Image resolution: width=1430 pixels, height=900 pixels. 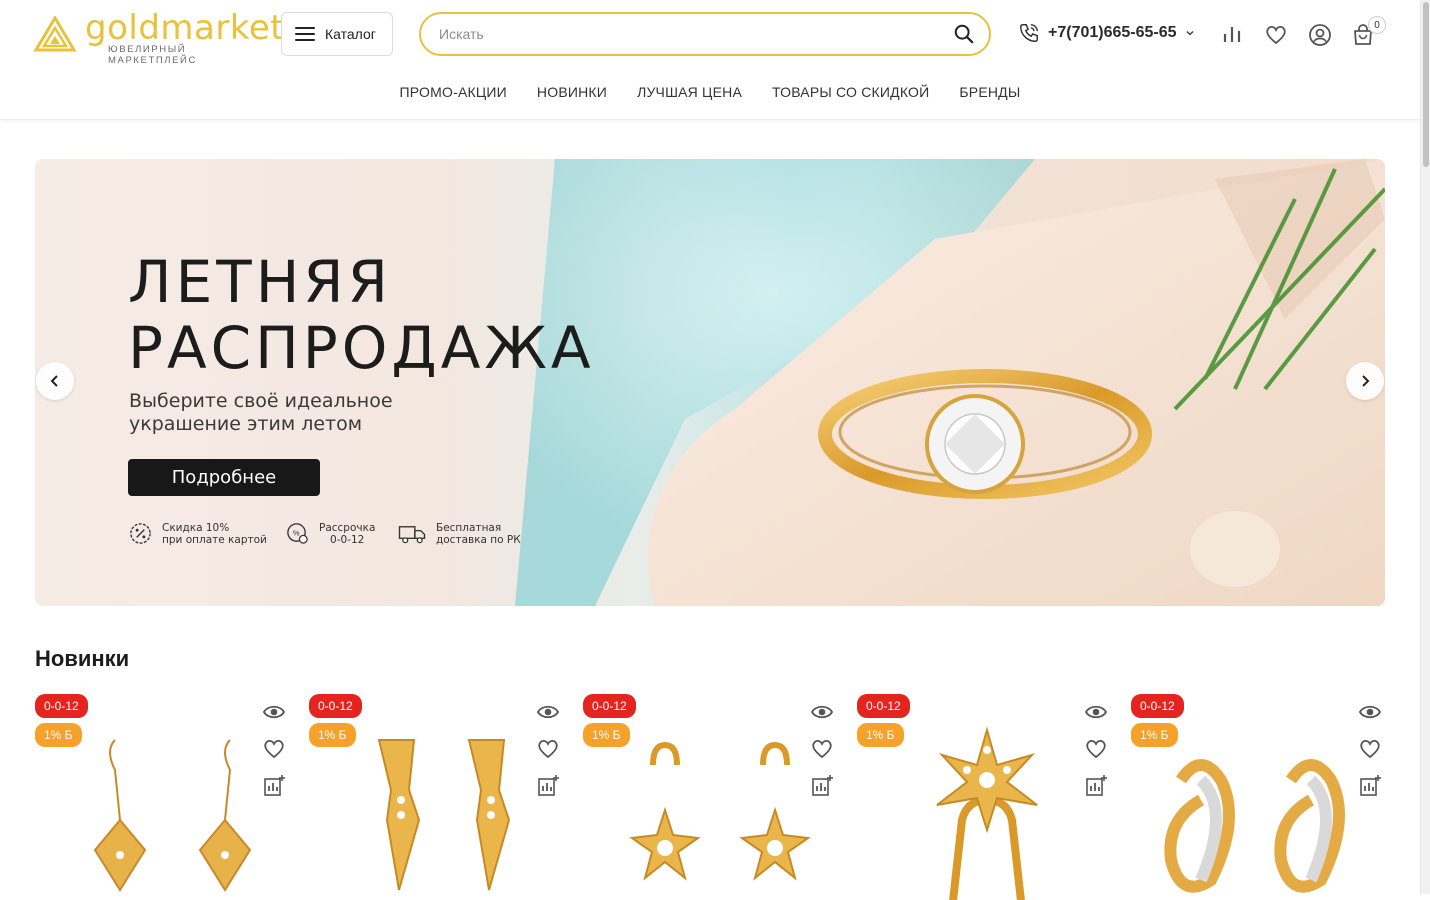 I want to click on feature-discount: Скидка 10% при оплате картой, so click(x=197, y=533).